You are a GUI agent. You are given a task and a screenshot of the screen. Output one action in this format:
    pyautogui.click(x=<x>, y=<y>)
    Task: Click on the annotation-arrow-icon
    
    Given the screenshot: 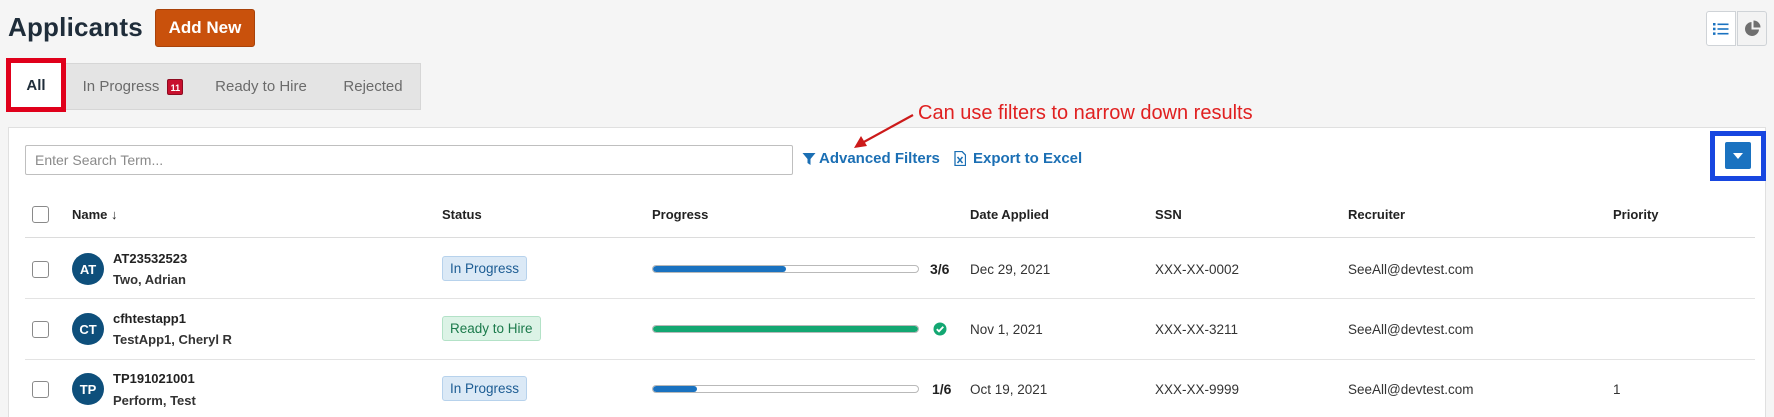 What is the action you would take?
    pyautogui.click(x=884, y=131)
    